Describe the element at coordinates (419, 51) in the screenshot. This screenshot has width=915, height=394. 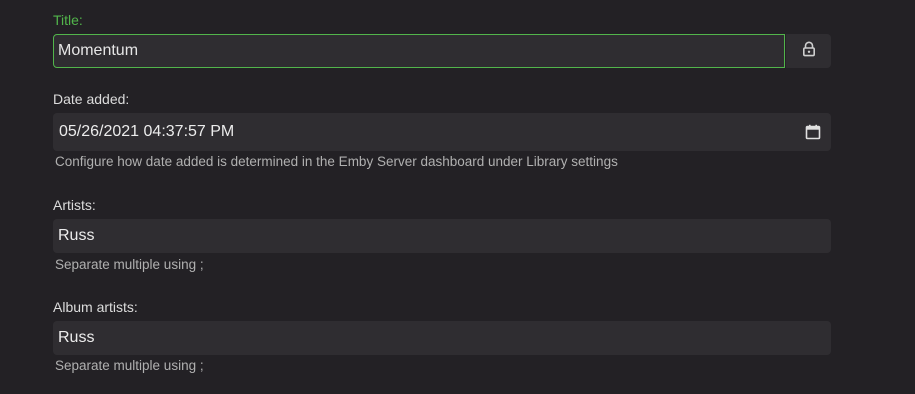
I see `title-input: Momentum` at that location.